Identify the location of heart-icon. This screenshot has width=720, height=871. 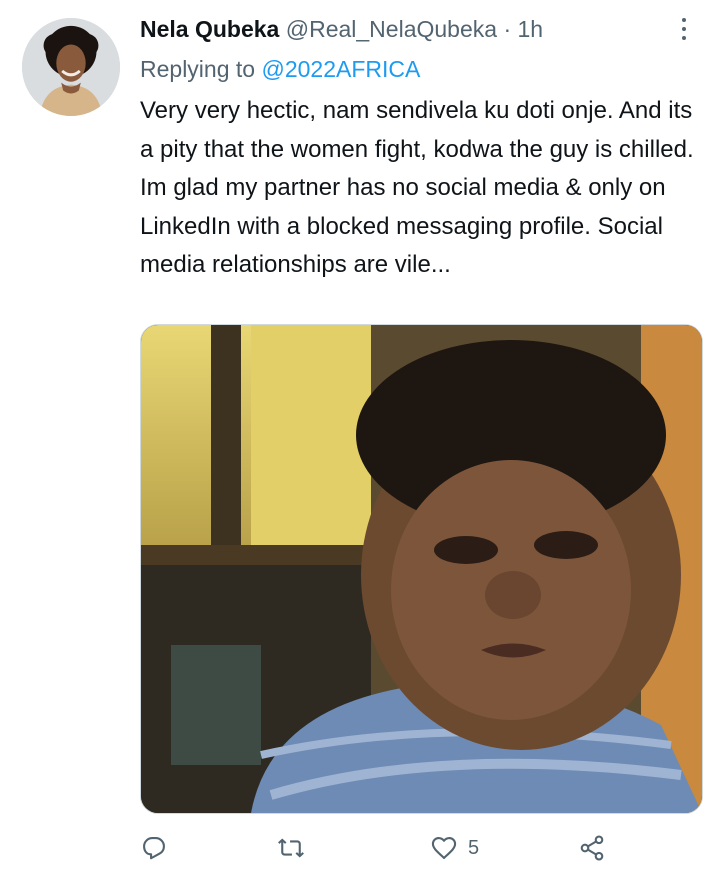
(444, 848).